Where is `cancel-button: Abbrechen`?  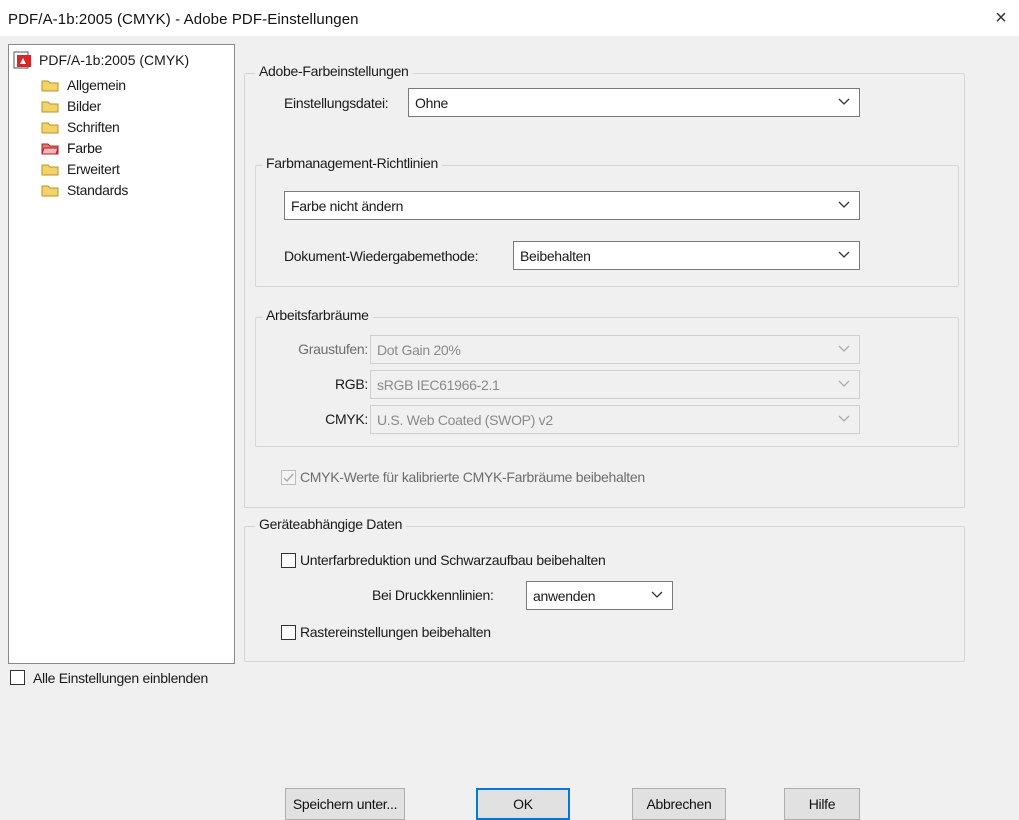
cancel-button: Abbrechen is located at coordinates (679, 804).